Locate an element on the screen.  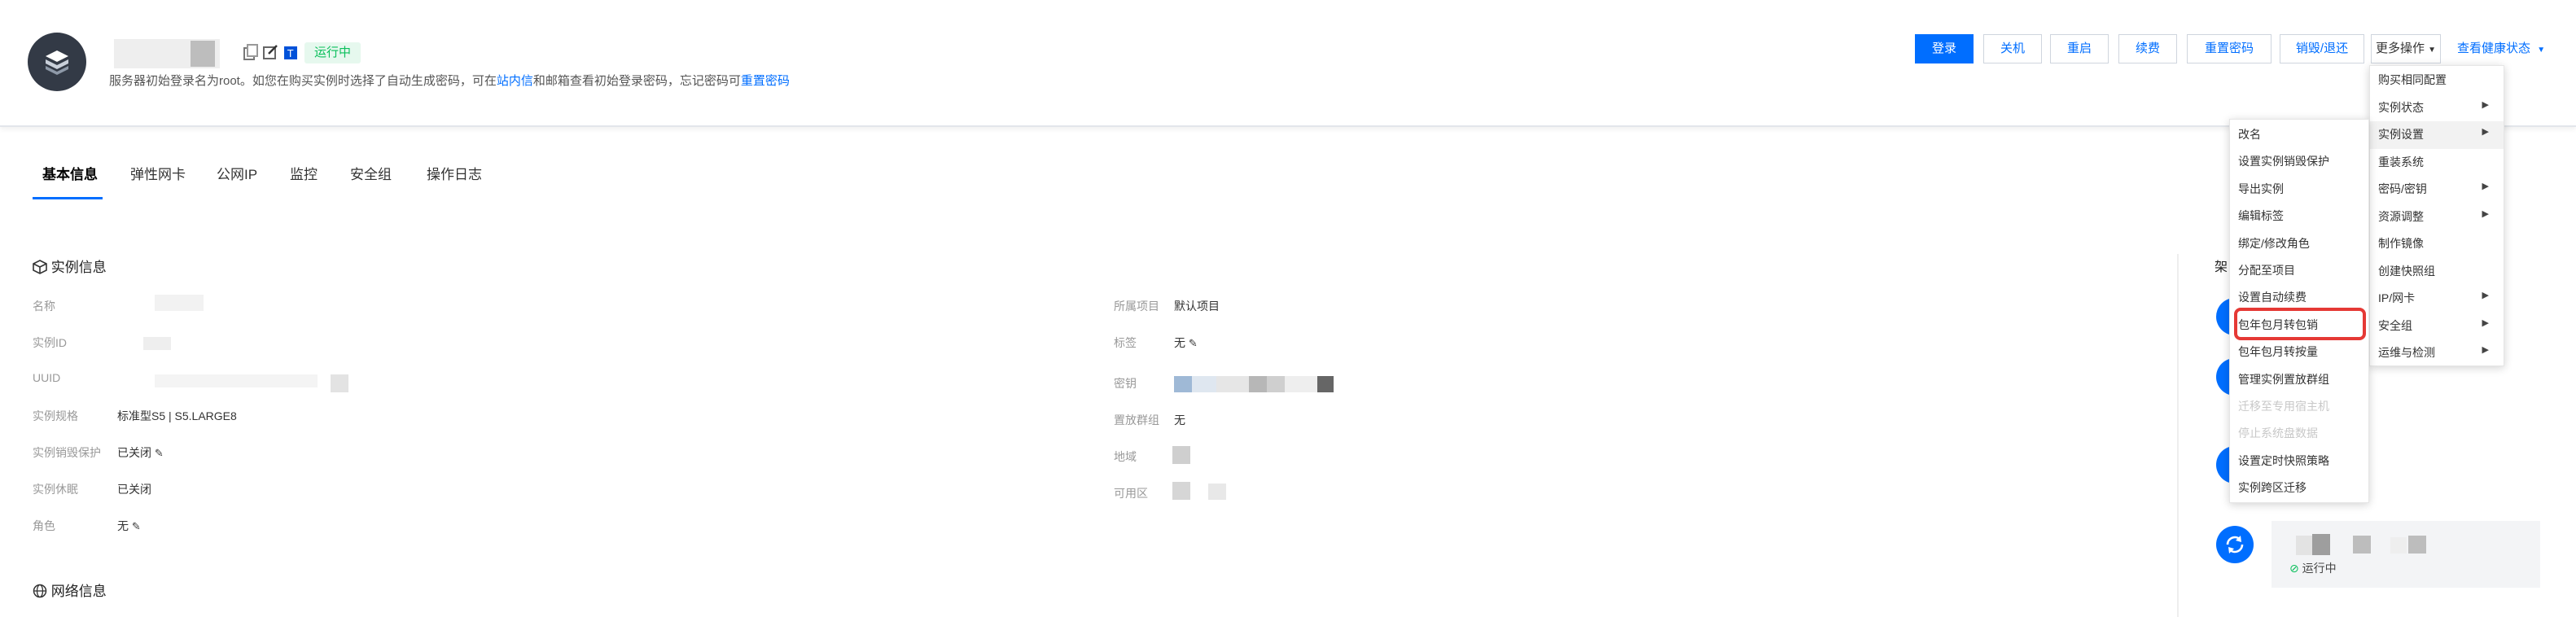
menu-item: 安全组 ▶ is located at coordinates (2437, 325).